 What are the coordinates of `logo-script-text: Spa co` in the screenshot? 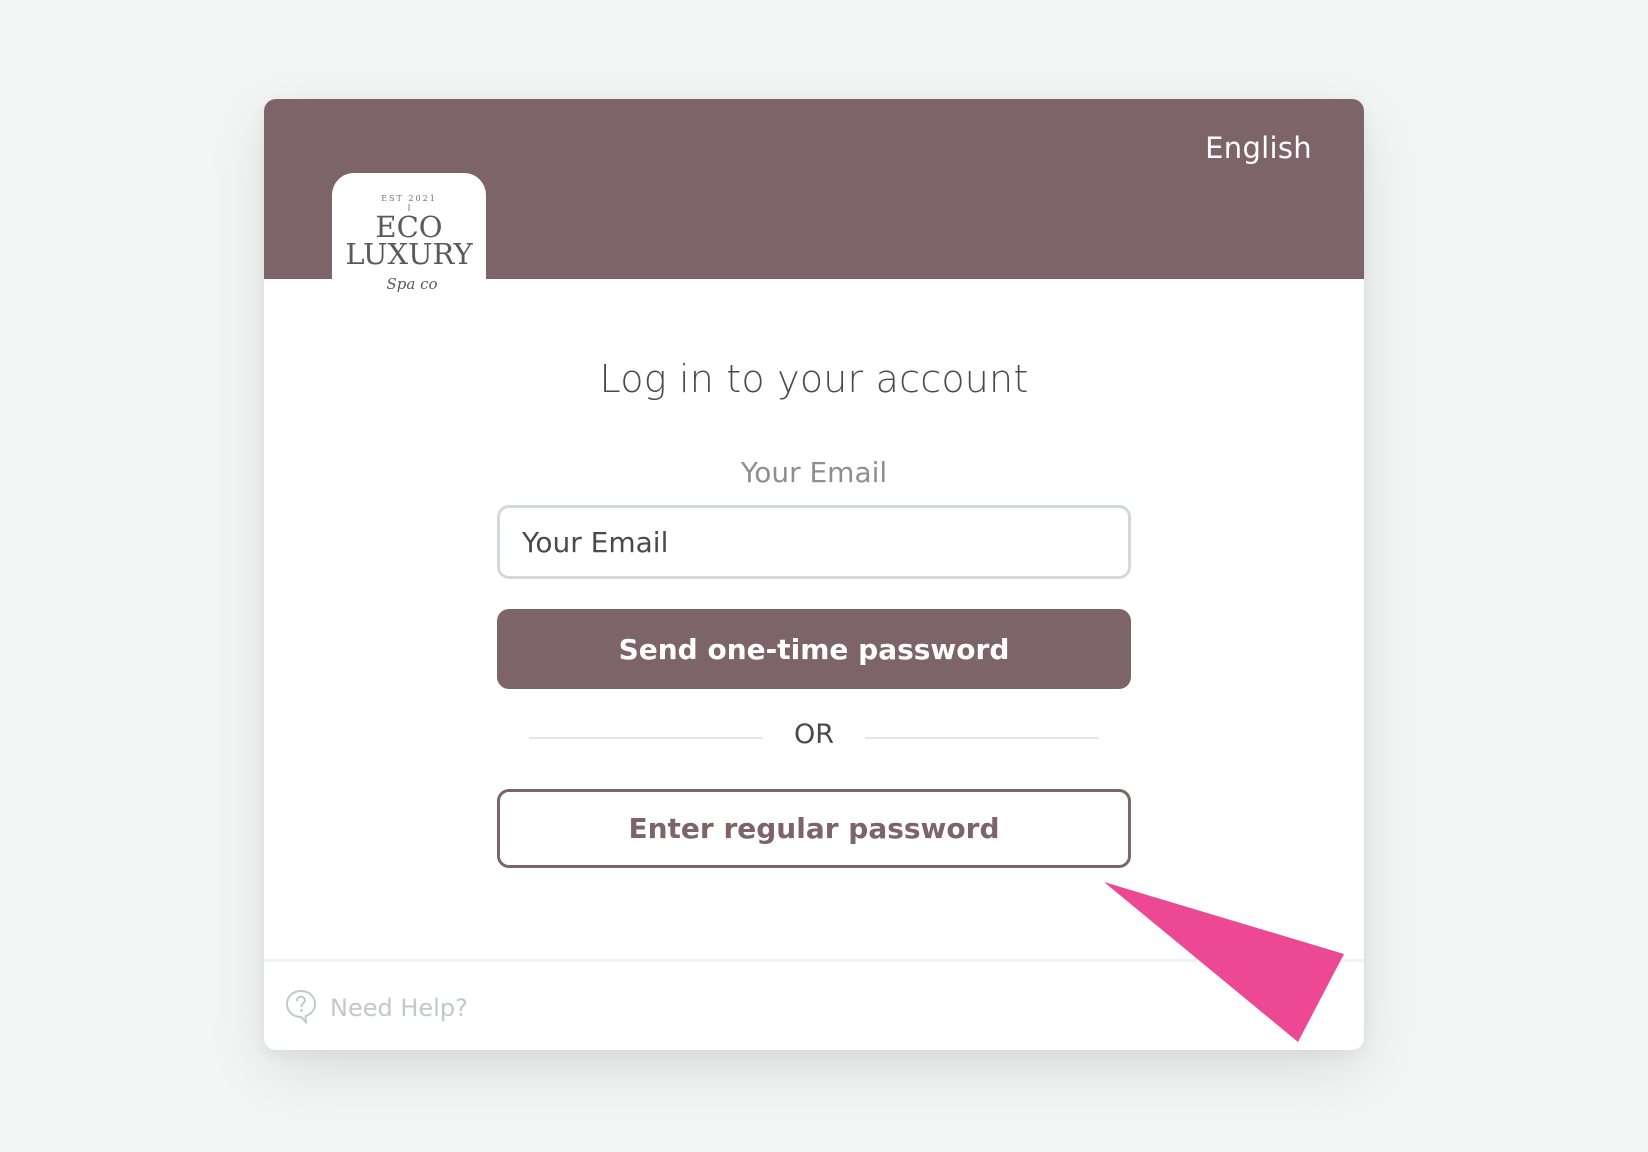 It's located at (411, 284).